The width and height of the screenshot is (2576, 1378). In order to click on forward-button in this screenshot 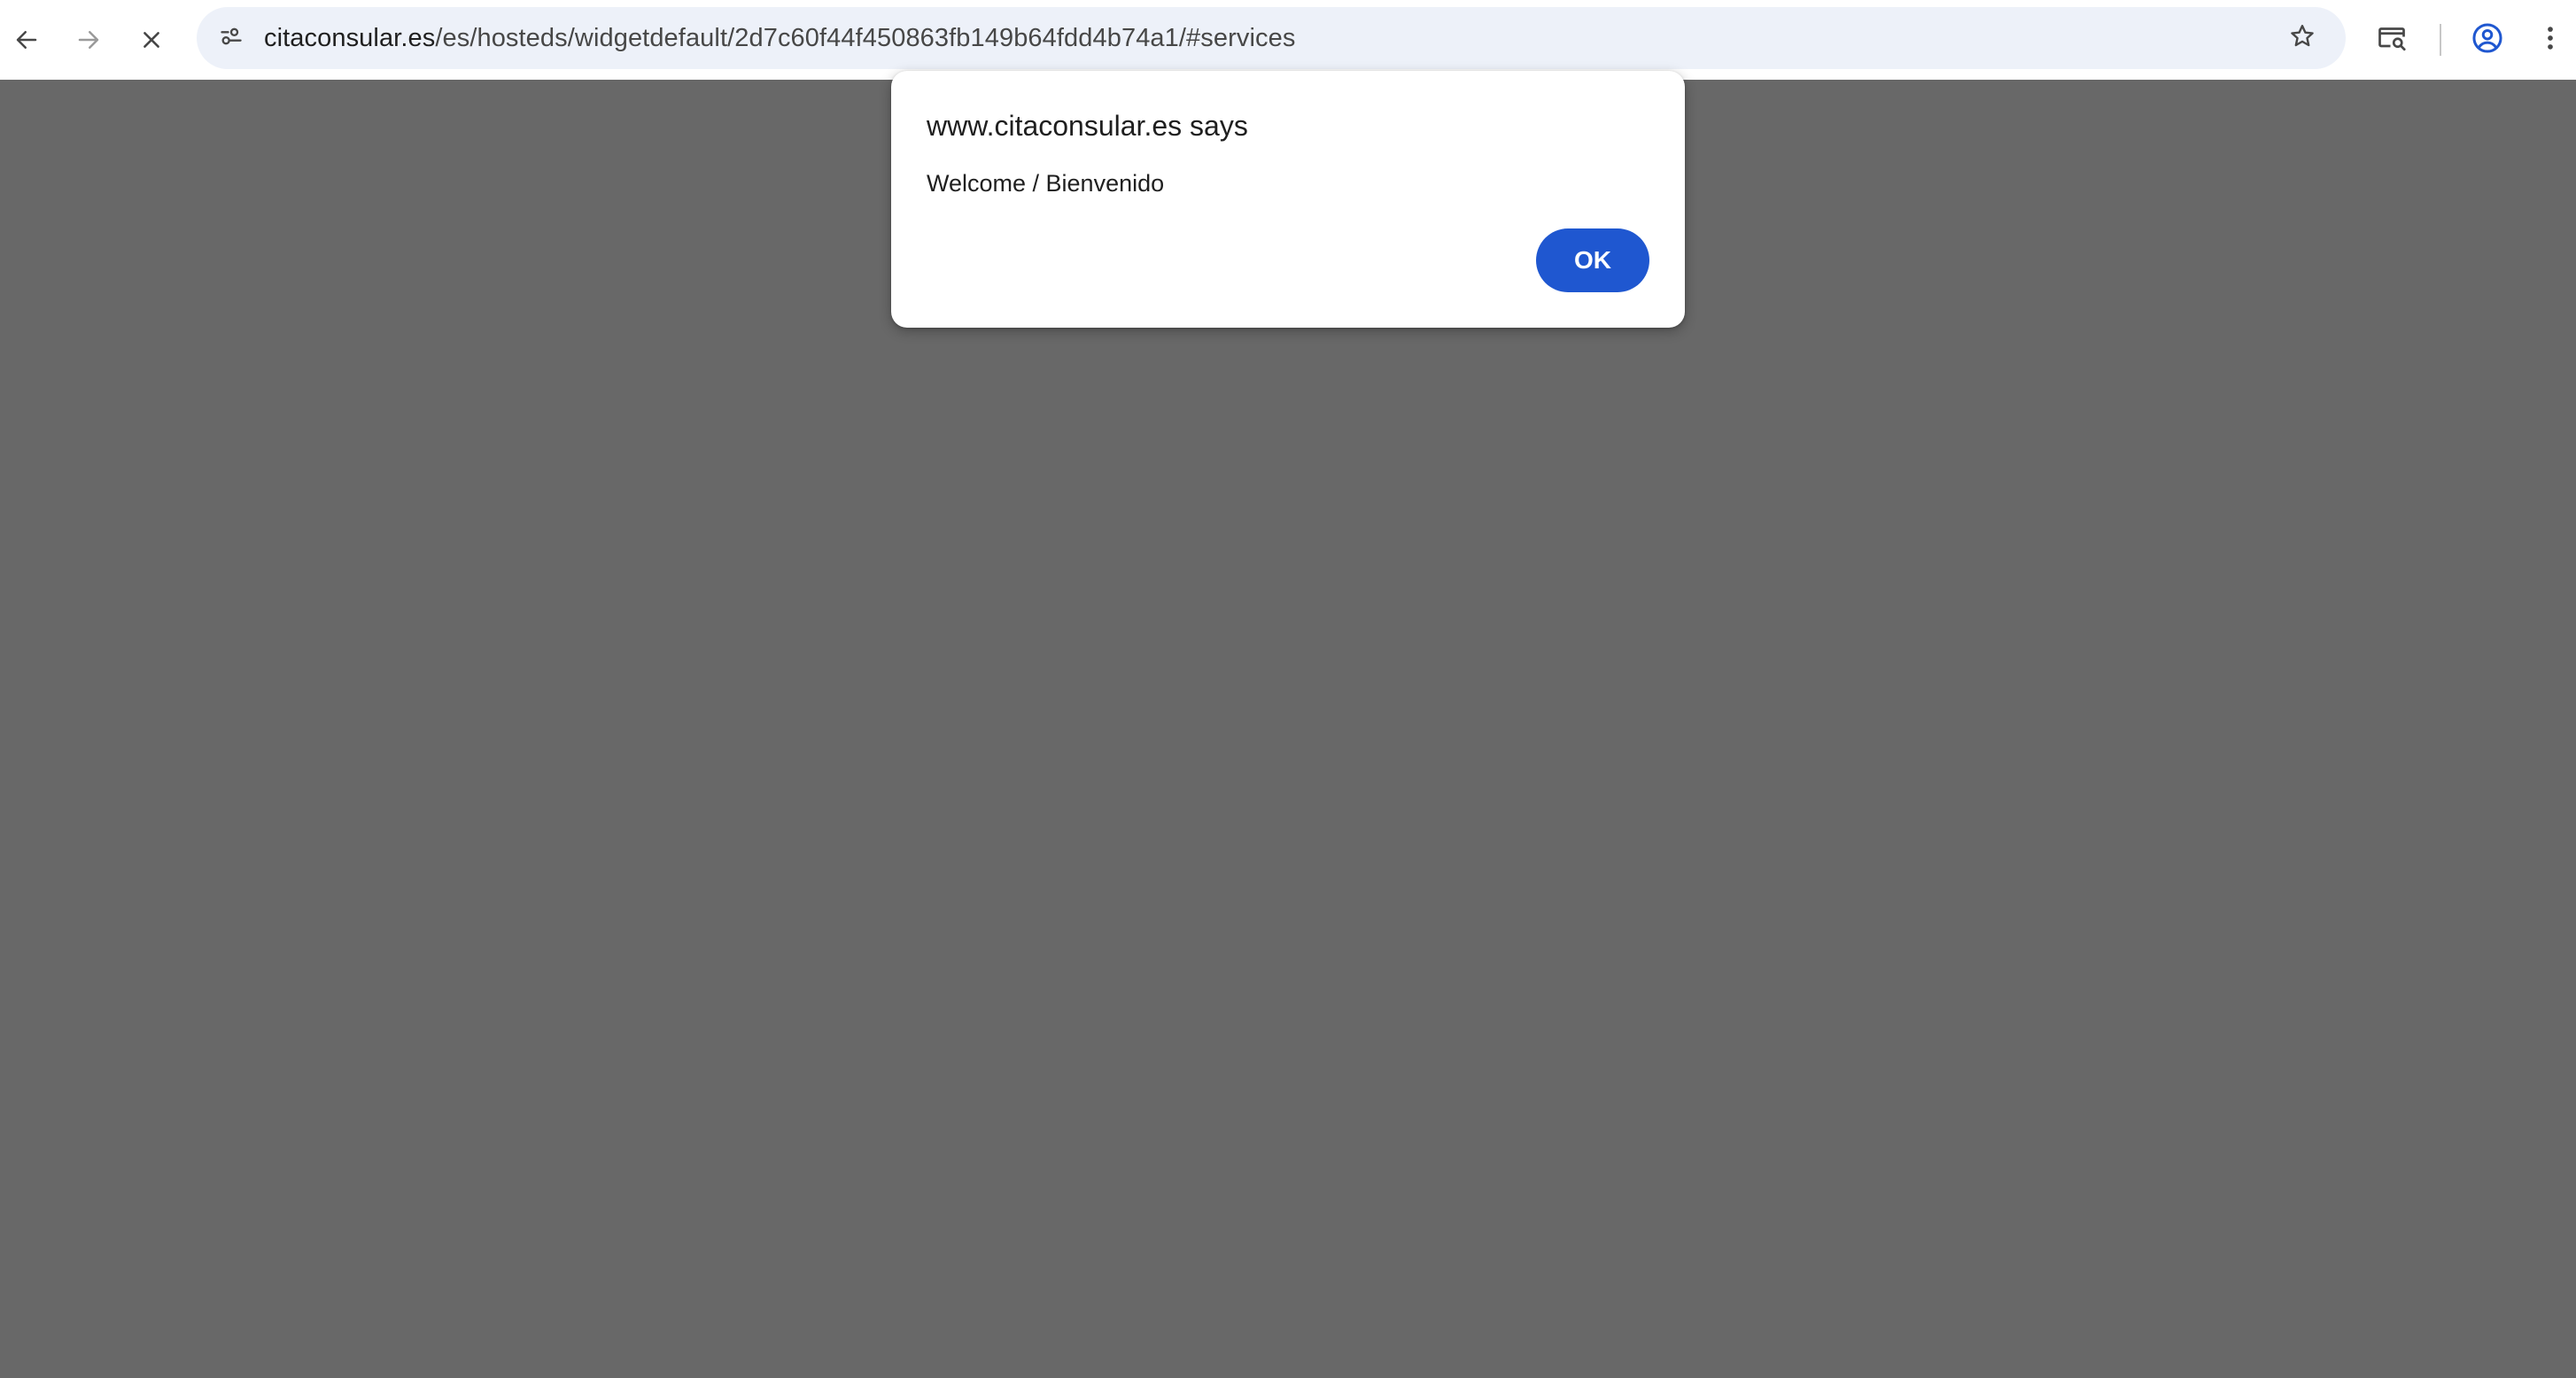, I will do `click(88, 39)`.